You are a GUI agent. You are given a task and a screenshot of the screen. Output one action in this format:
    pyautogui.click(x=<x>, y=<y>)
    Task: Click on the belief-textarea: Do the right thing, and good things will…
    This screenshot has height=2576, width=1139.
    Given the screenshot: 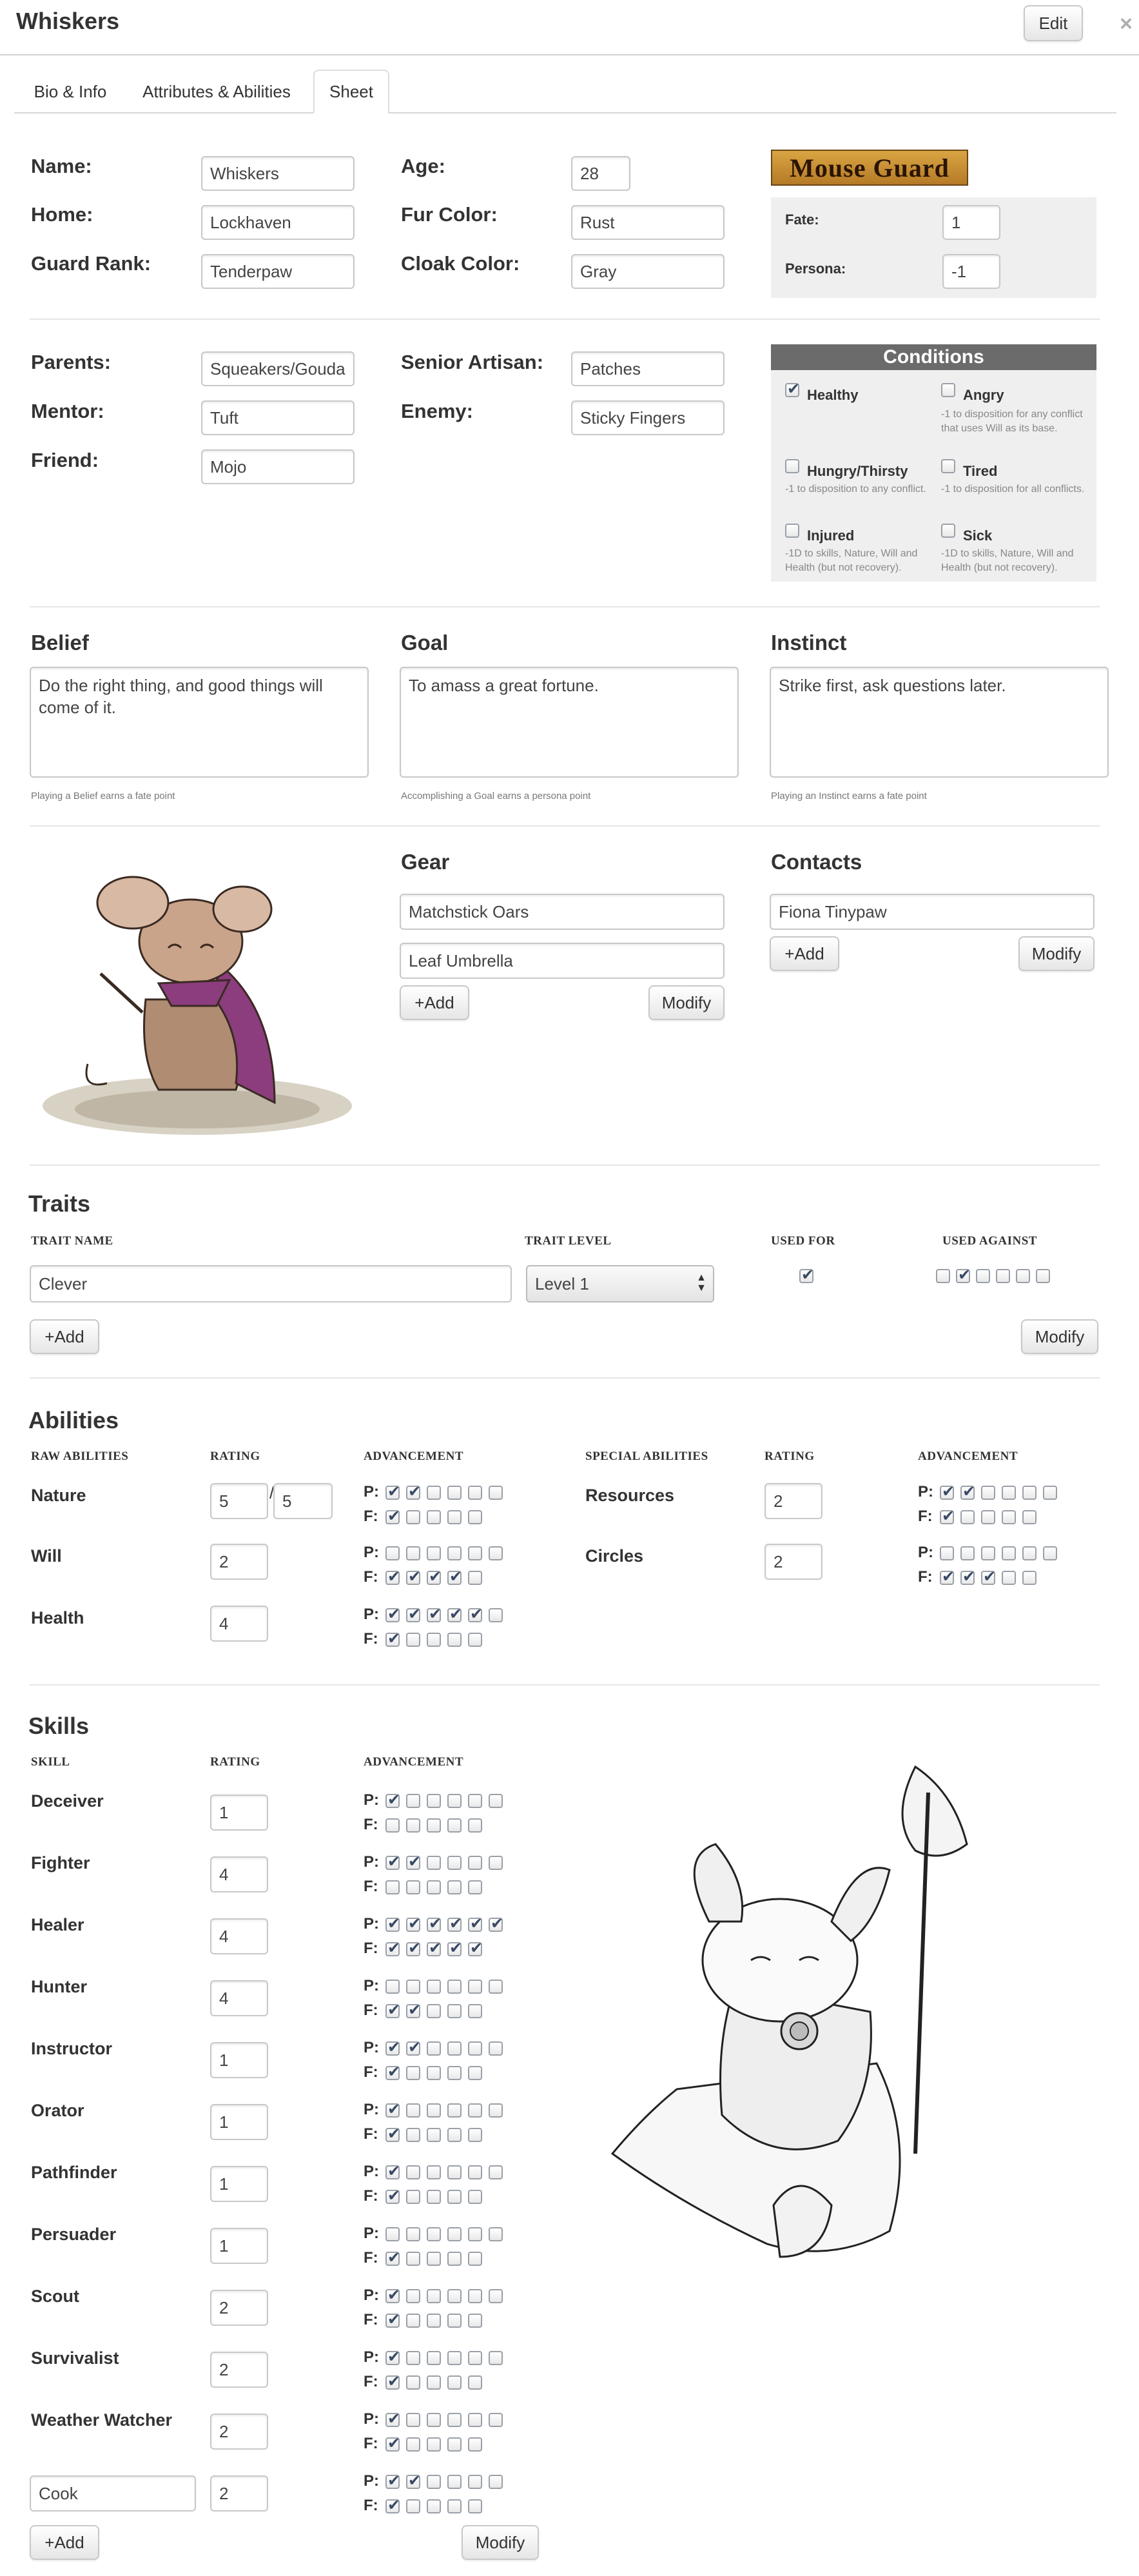 What is the action you would take?
    pyautogui.click(x=199, y=722)
    